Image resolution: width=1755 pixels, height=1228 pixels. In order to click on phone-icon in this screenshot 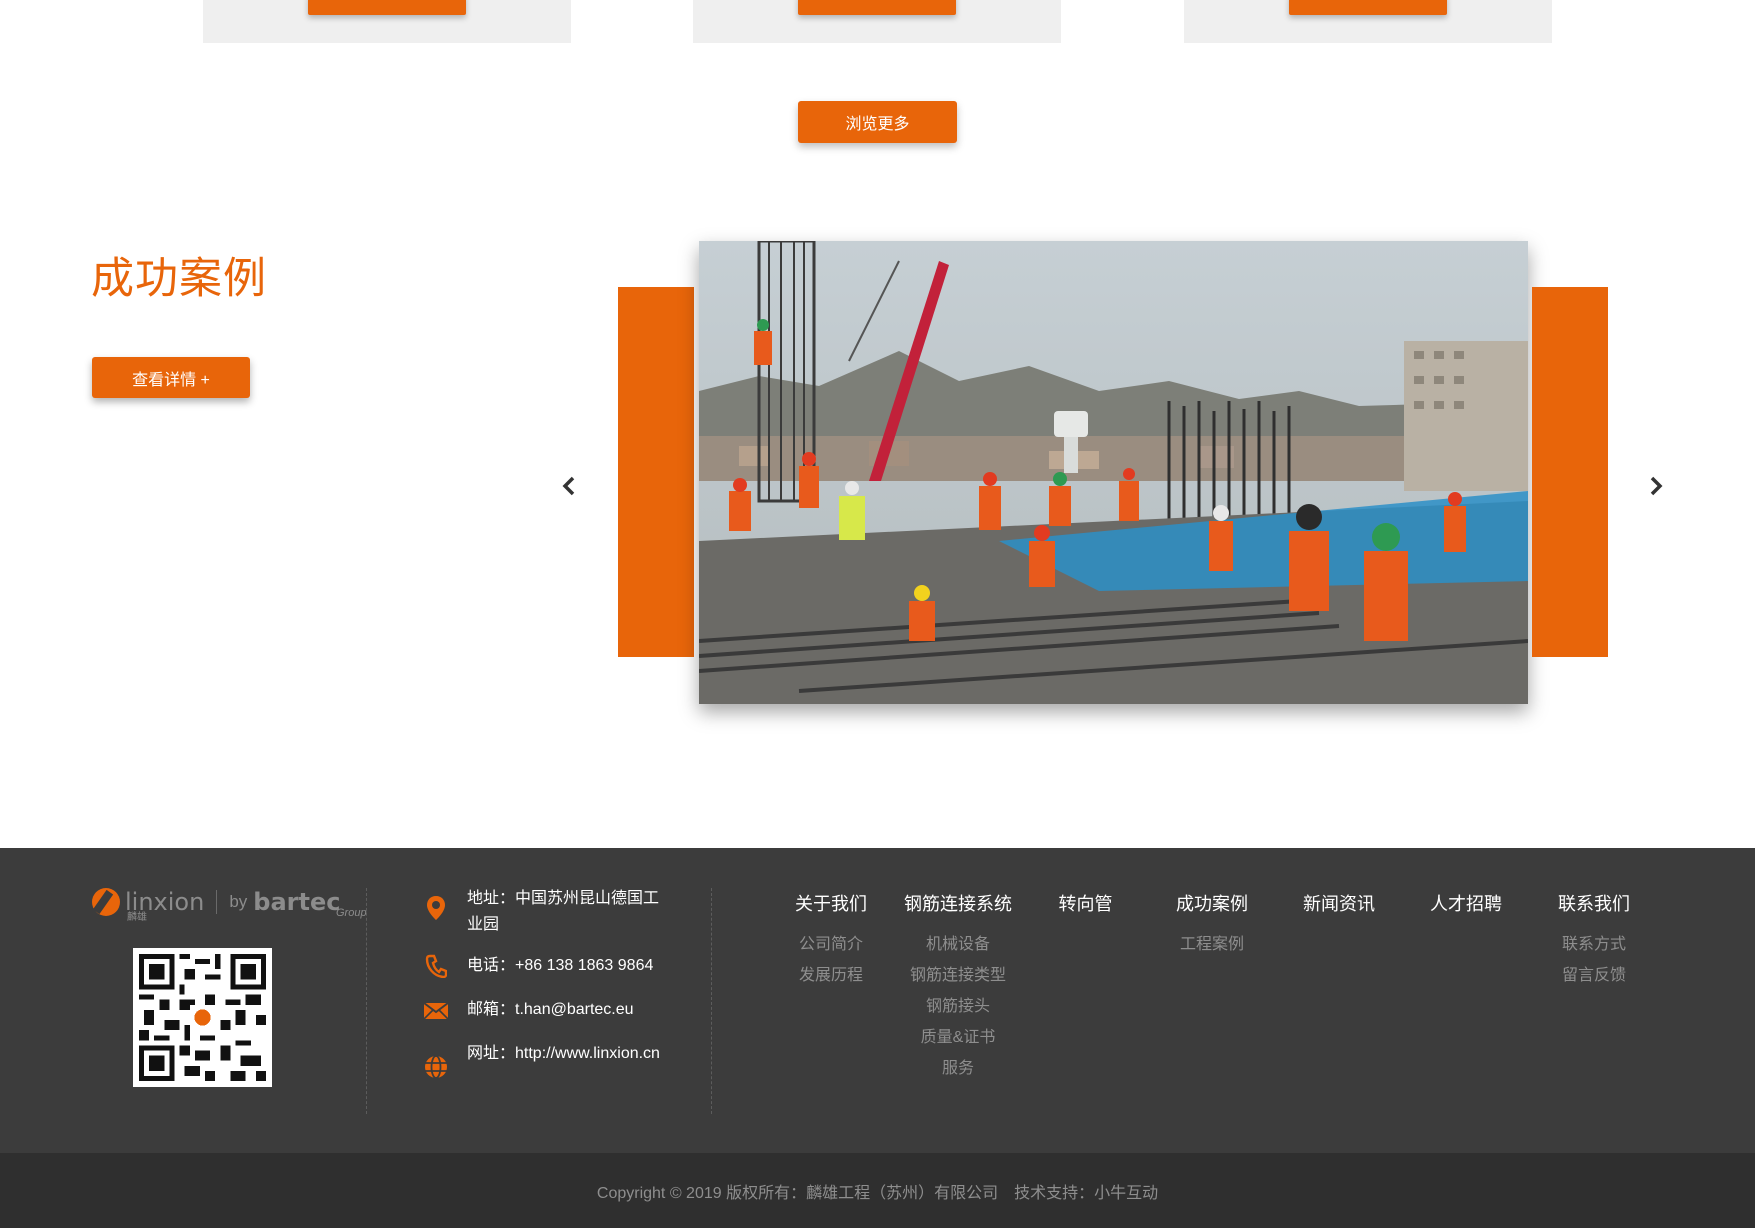, I will do `click(436, 966)`.